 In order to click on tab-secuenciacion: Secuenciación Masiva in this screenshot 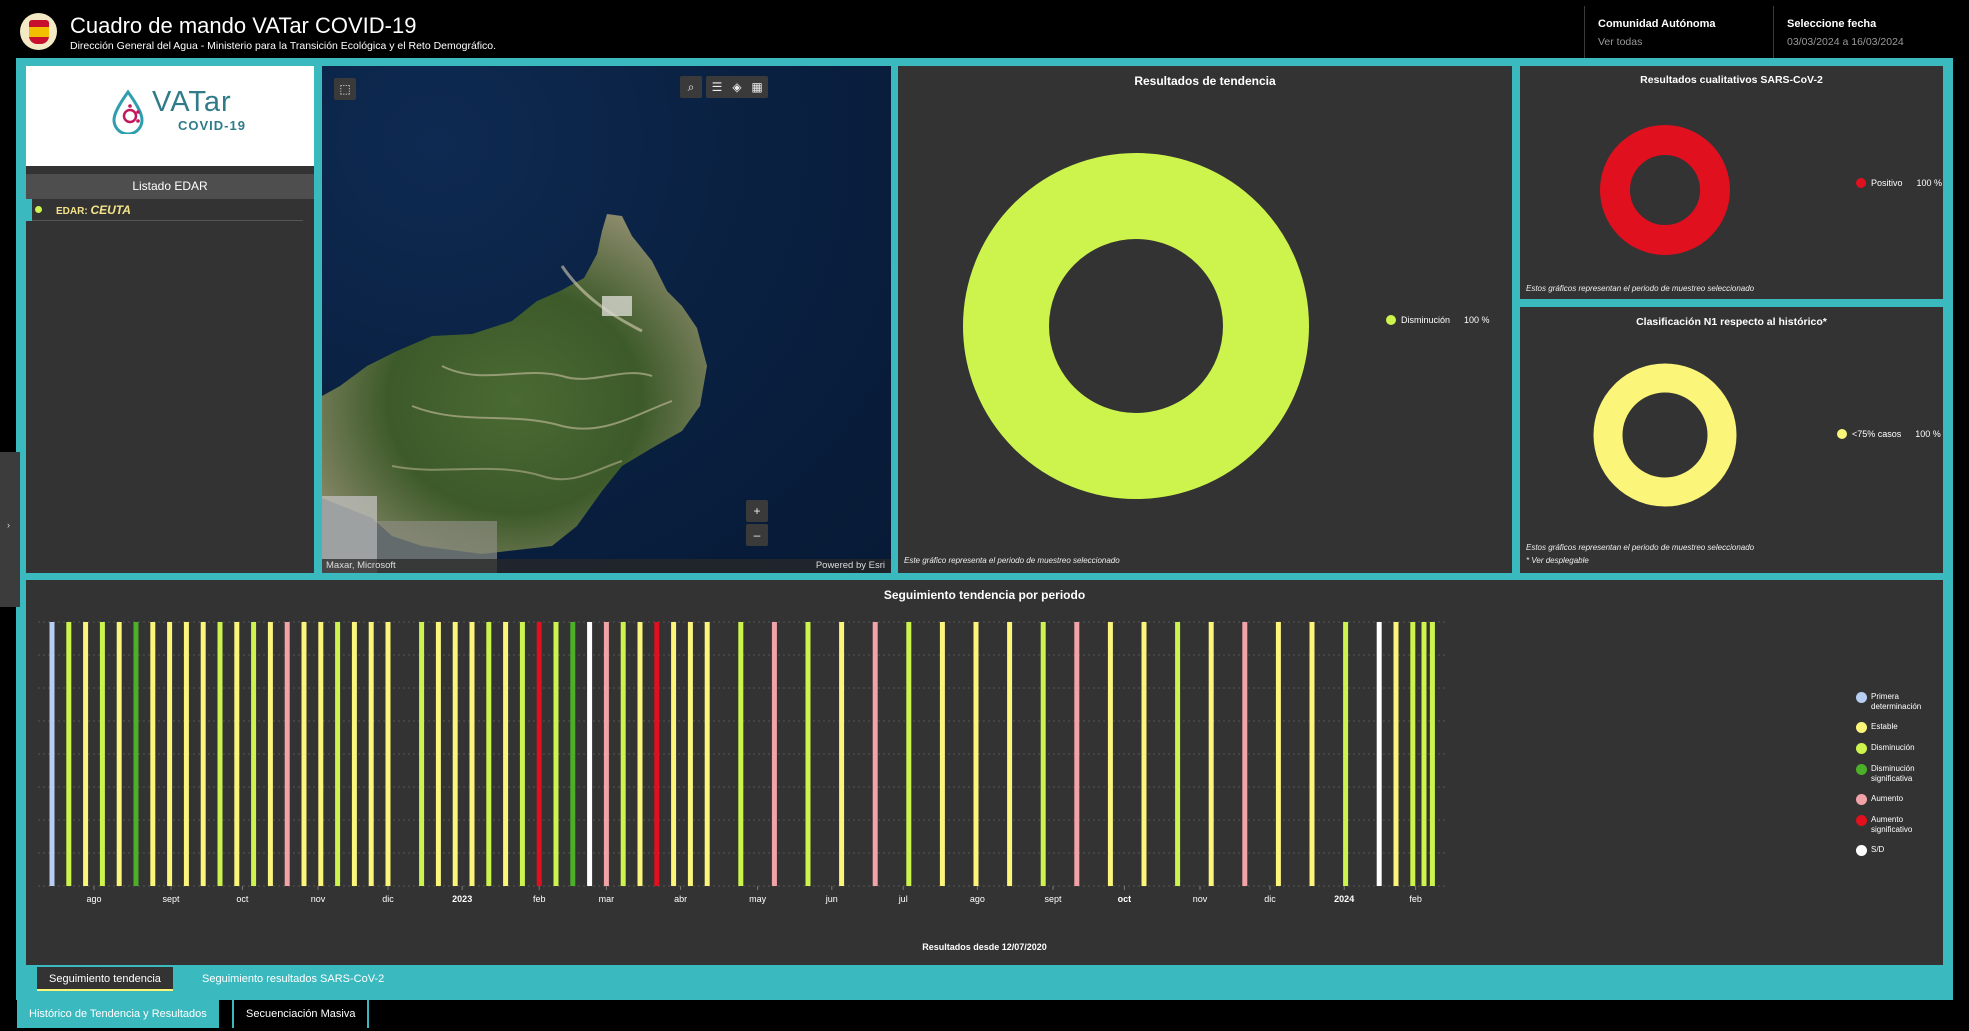, I will do `click(301, 1014)`.